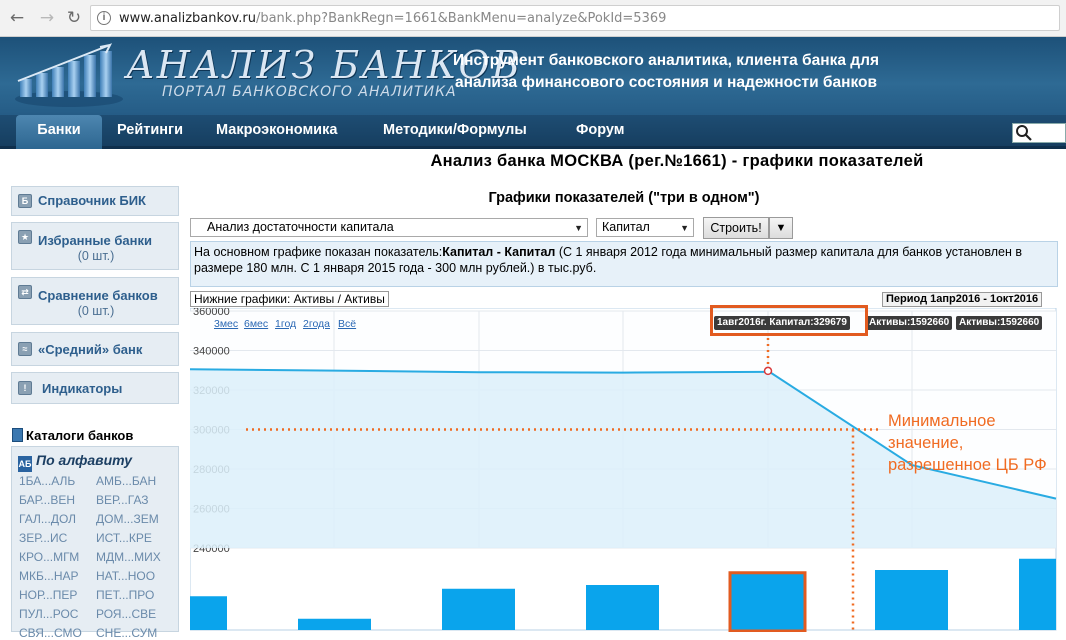  Describe the element at coordinates (92, 200) in the screenshot. I see `sidebar-item-label: Справочник БИК` at that location.